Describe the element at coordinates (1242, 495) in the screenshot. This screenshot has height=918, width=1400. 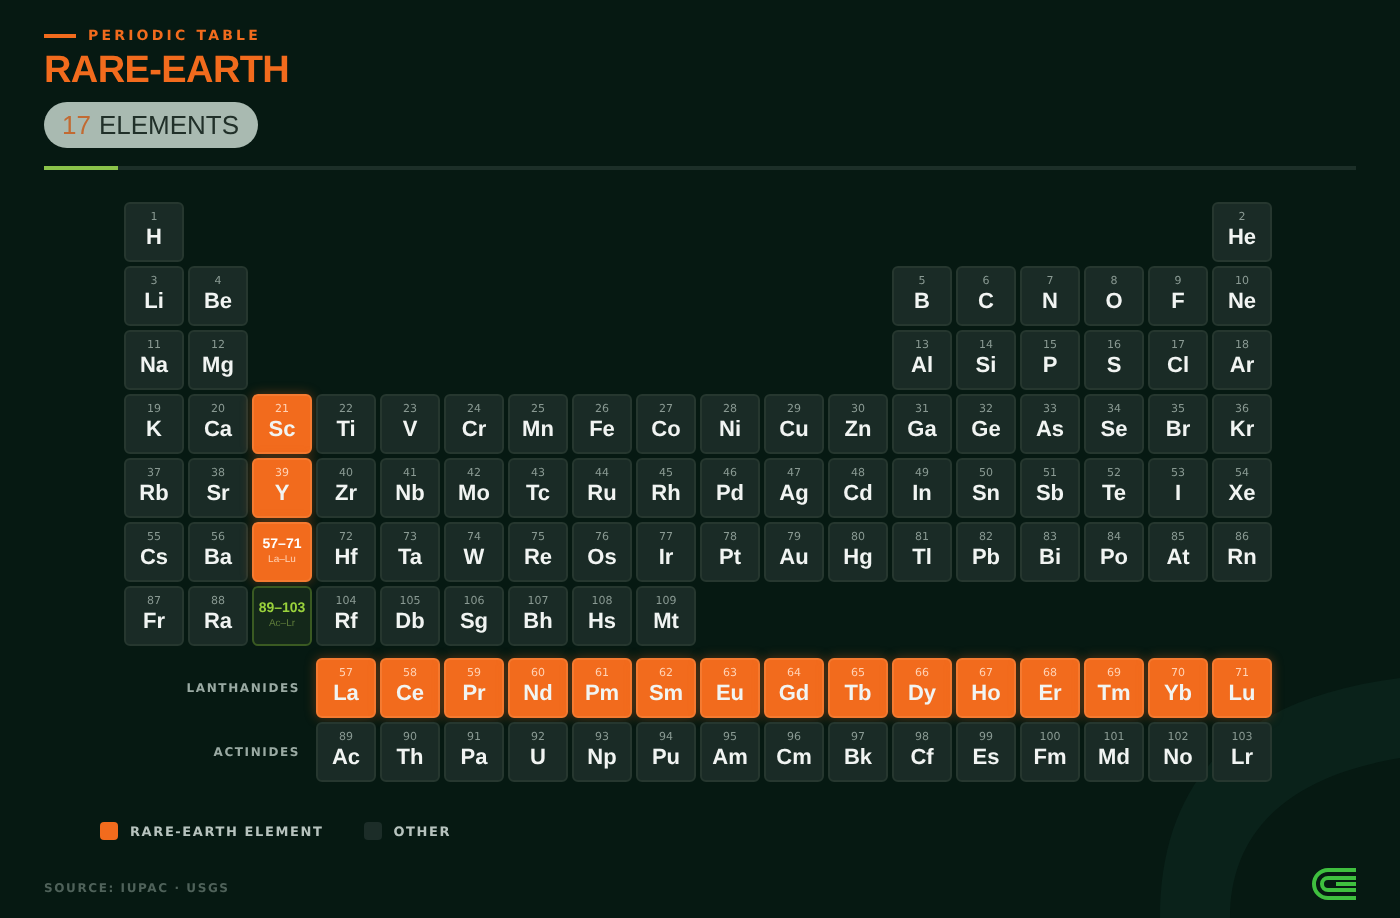
I see `element-symbol: Xe` at that location.